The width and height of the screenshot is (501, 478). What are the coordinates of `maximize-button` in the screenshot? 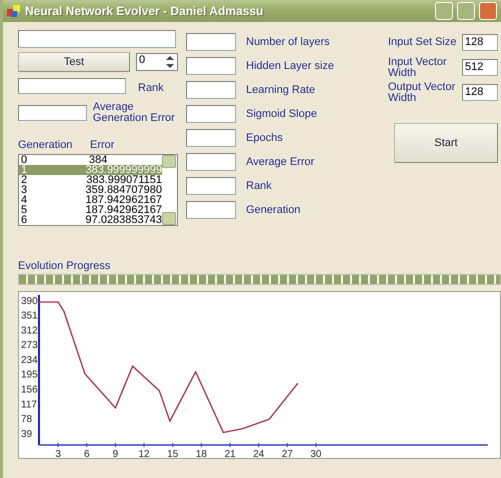 It's located at (466, 11).